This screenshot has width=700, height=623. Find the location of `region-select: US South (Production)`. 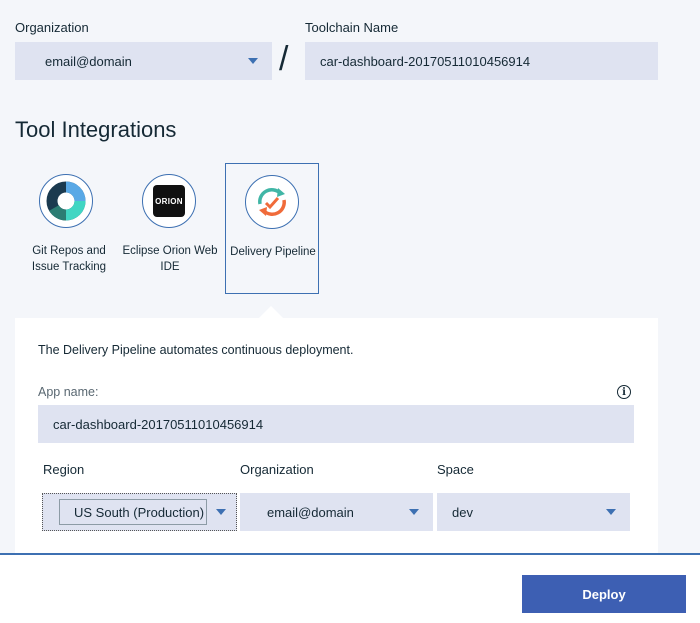

region-select: US South (Production) is located at coordinates (139, 512).